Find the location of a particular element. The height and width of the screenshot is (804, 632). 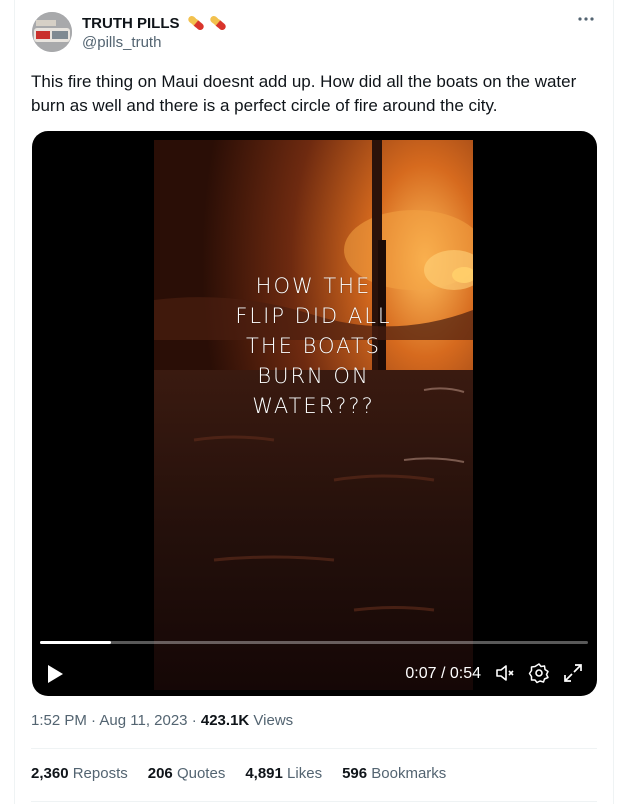

avatar is located at coordinates (52, 32).